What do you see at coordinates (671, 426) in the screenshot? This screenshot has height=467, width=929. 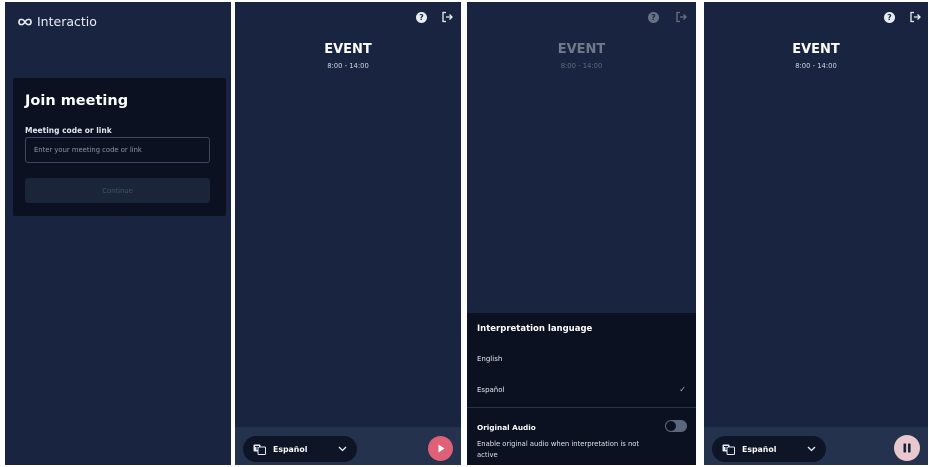 I see `toggle-knob` at bounding box center [671, 426].